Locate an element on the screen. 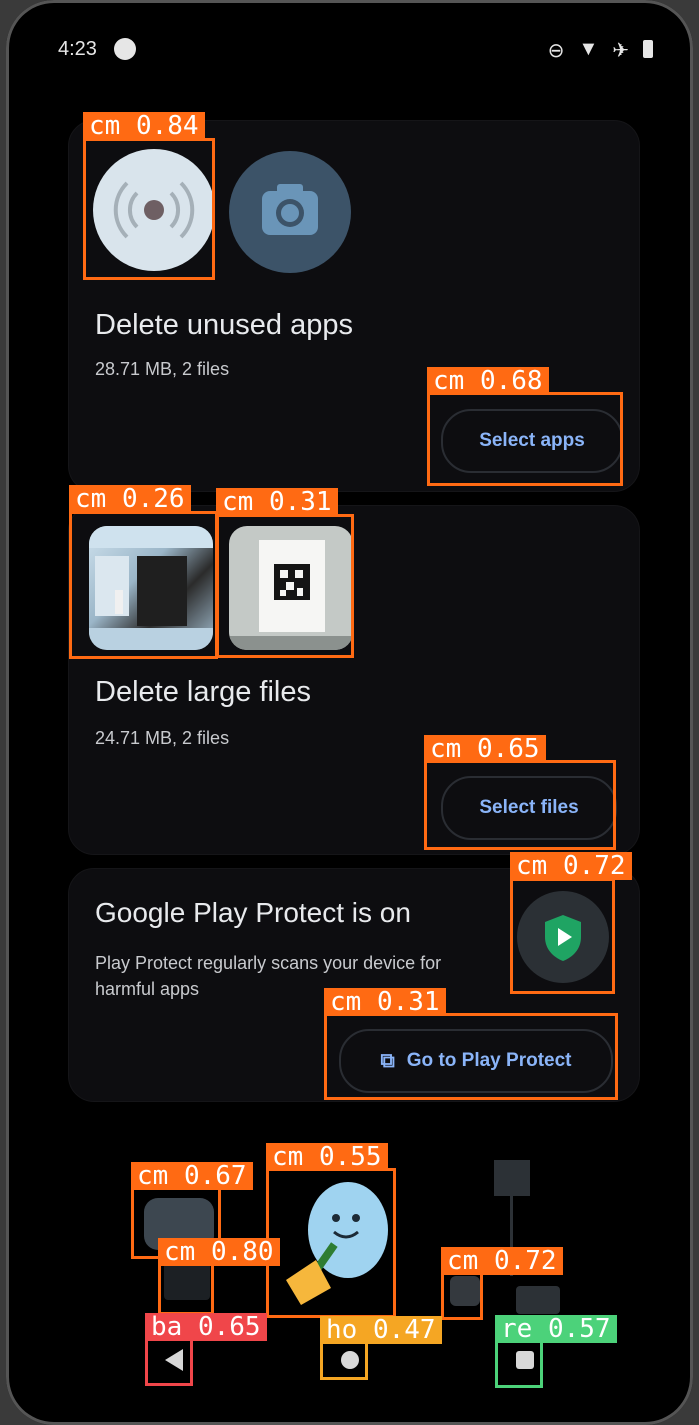 This screenshot has width=699, height=1425. status-time: 4:23 is located at coordinates (77, 49).